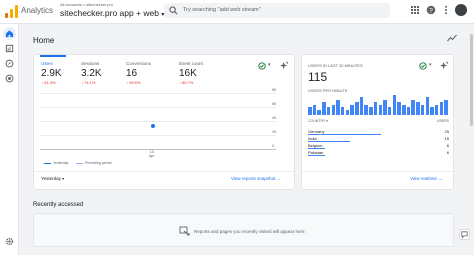 The width and height of the screenshot is (474, 255). What do you see at coordinates (52, 178) in the screenshot?
I see `date-range-dropdown: Yesterday ▾` at bounding box center [52, 178].